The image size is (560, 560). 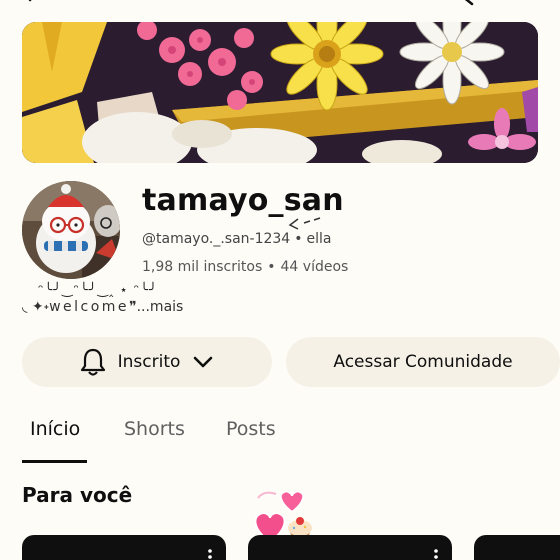 What do you see at coordinates (280, 437) in the screenshot?
I see `channel-tabs: Início Shorts Posts` at bounding box center [280, 437].